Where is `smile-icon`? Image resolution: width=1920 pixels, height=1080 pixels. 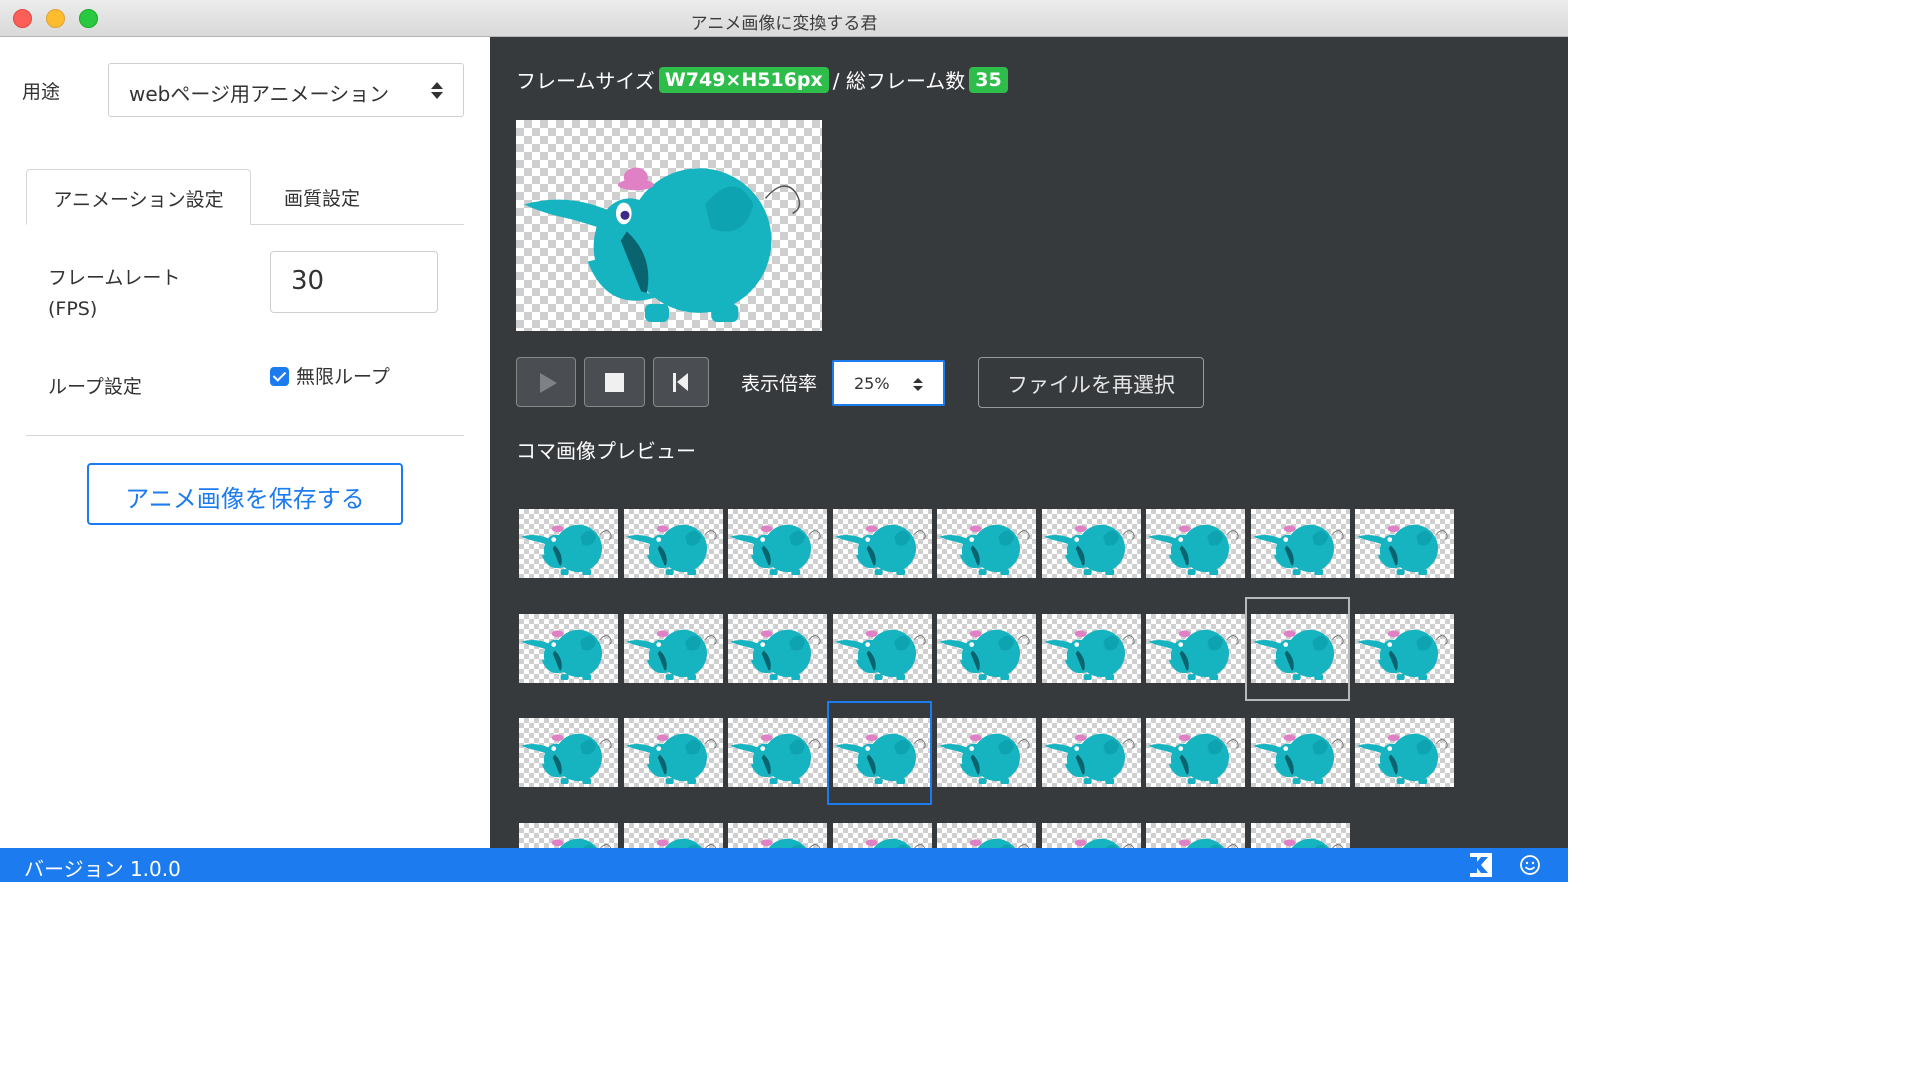 smile-icon is located at coordinates (1530, 865).